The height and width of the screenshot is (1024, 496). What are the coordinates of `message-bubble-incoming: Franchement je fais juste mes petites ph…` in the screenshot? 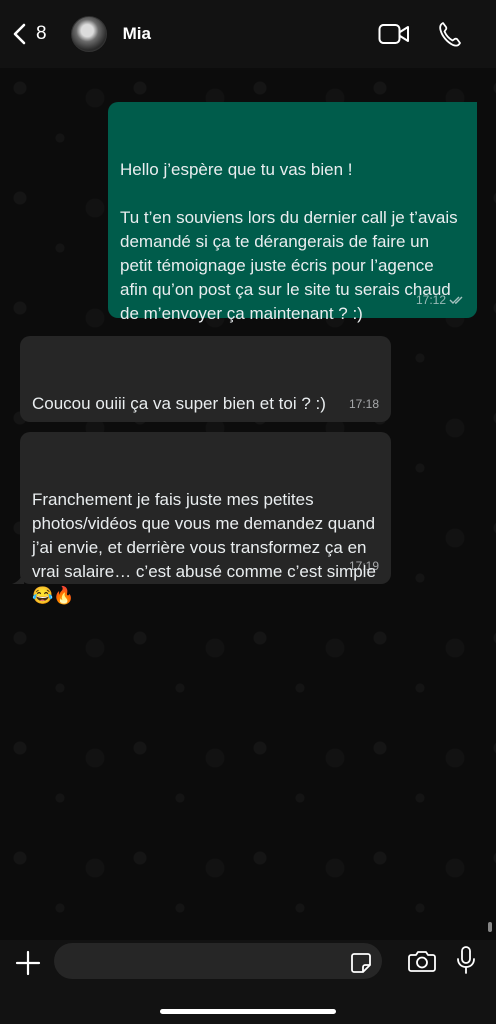 It's located at (205, 518).